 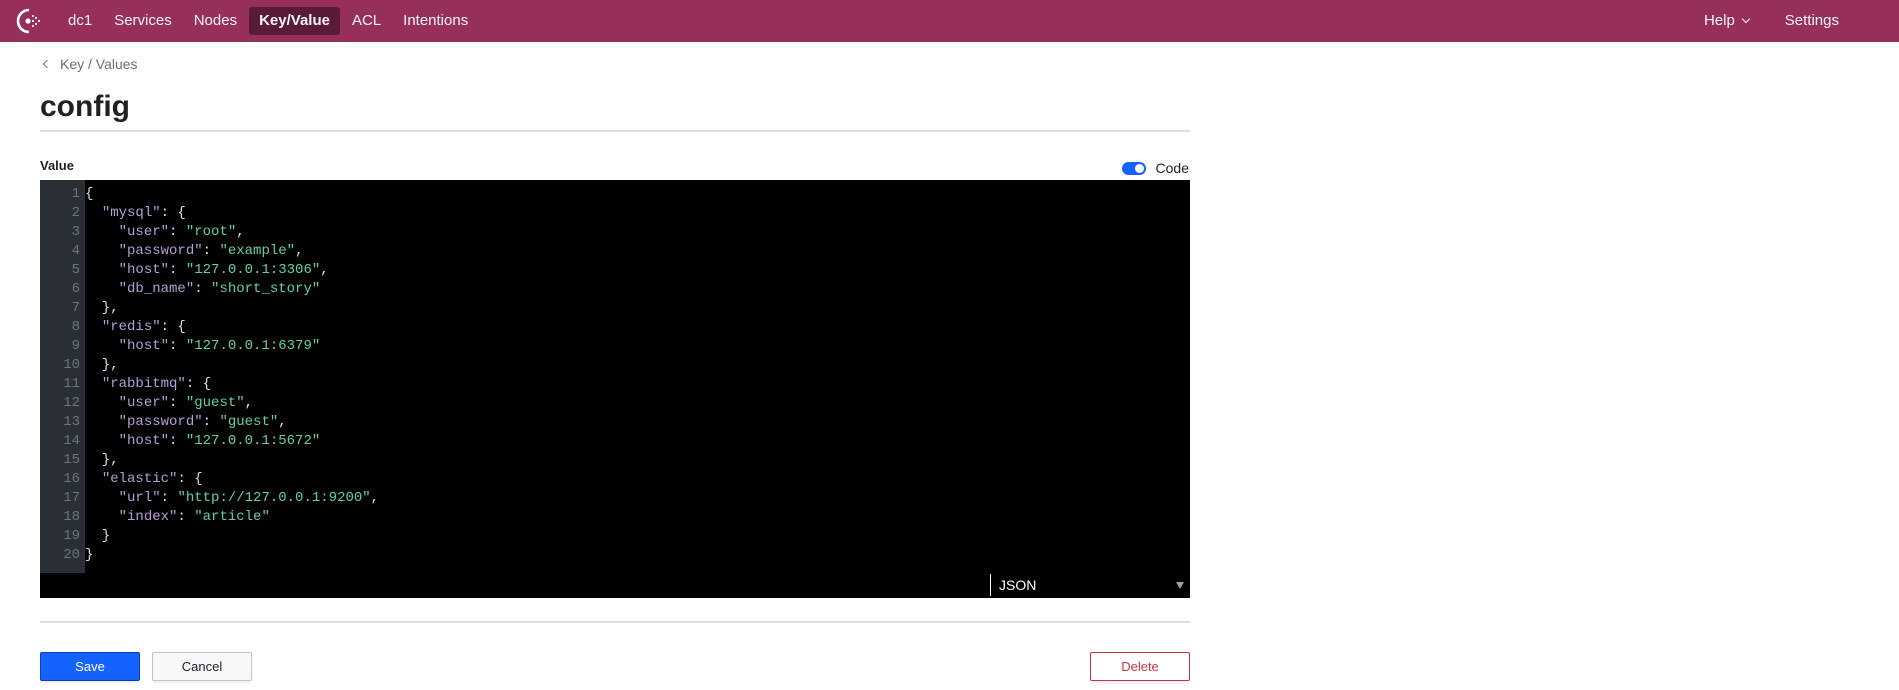 I want to click on nav-nodes: Nodes, so click(x=215, y=21).